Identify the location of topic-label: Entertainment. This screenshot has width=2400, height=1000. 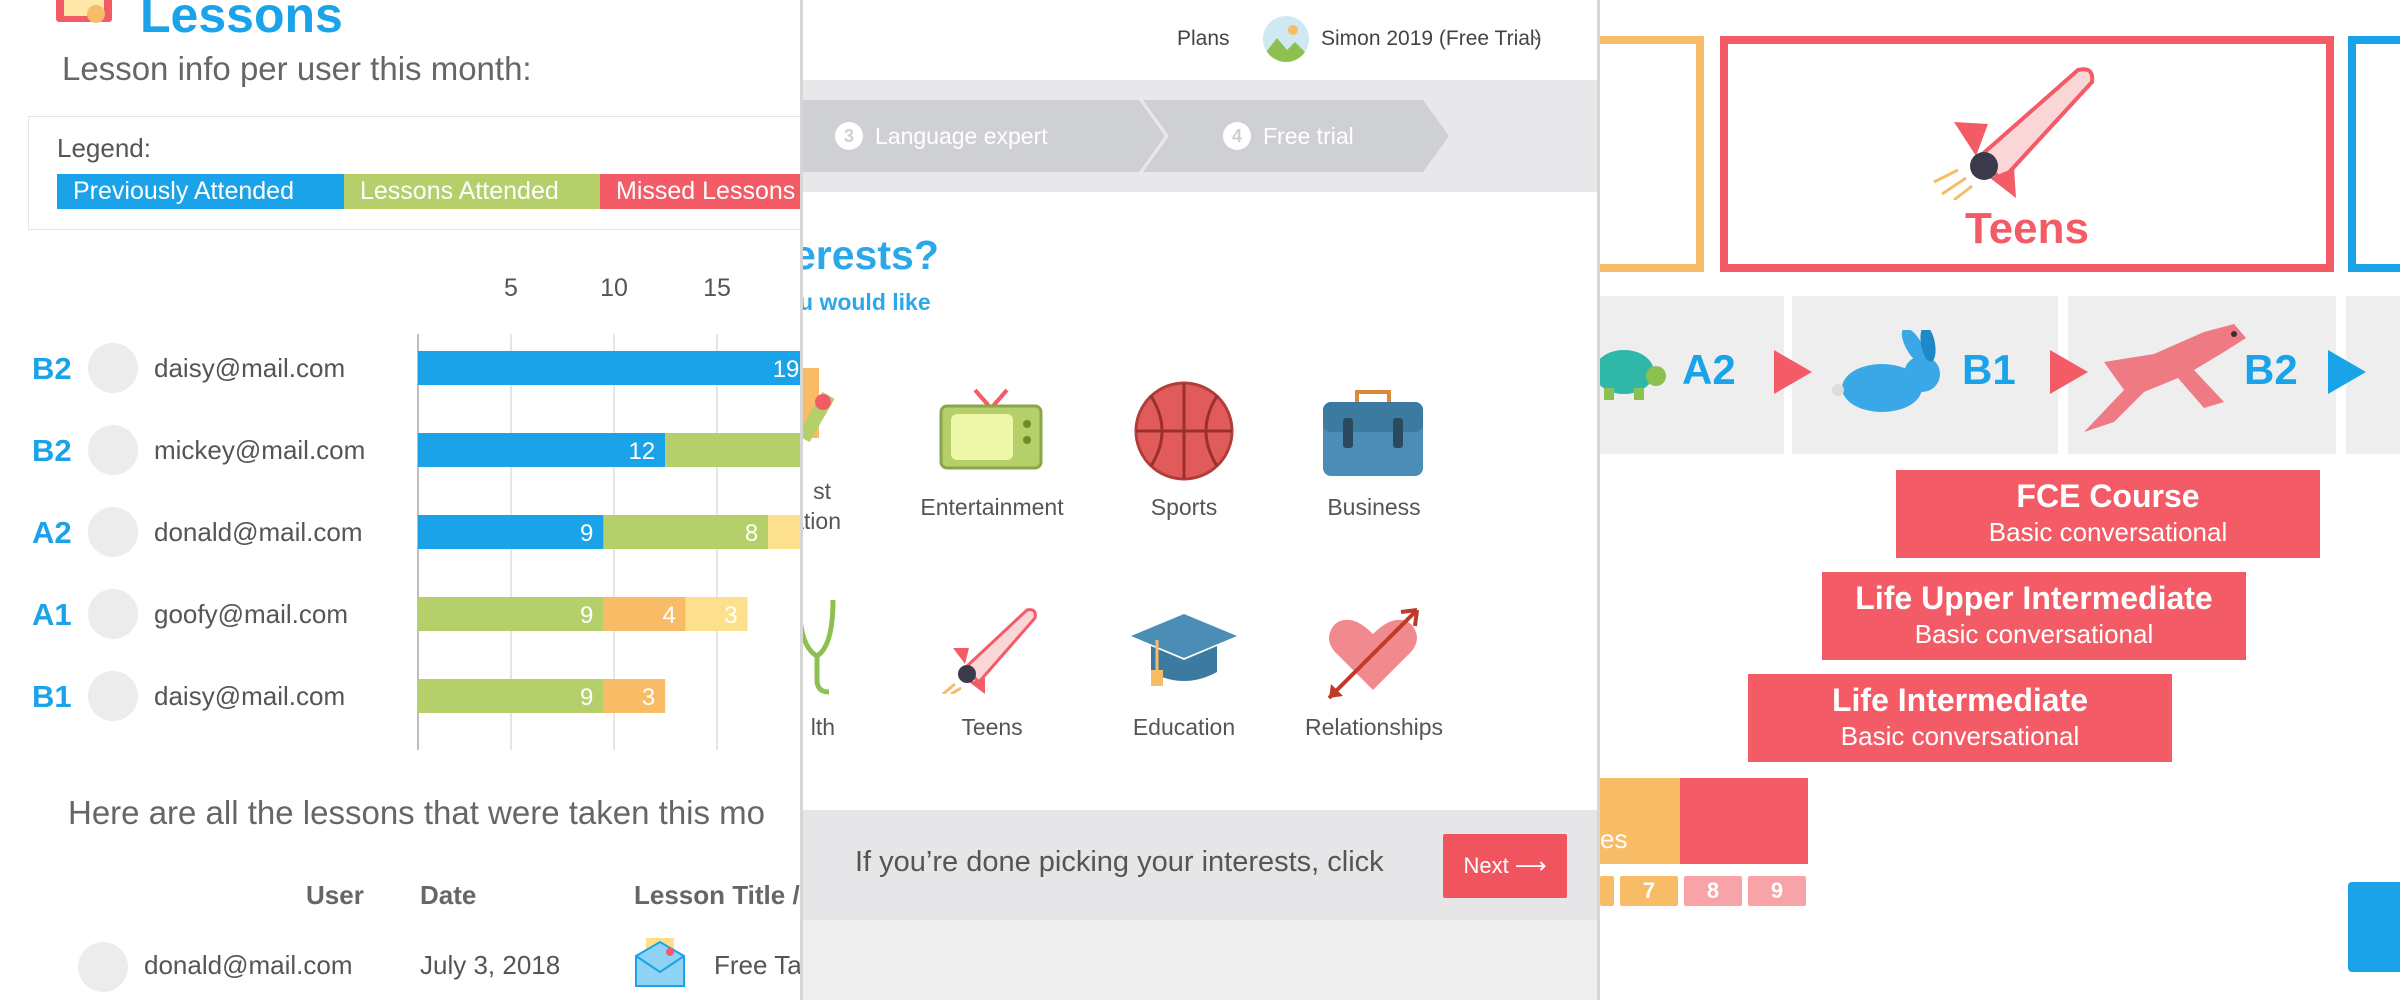
(992, 507).